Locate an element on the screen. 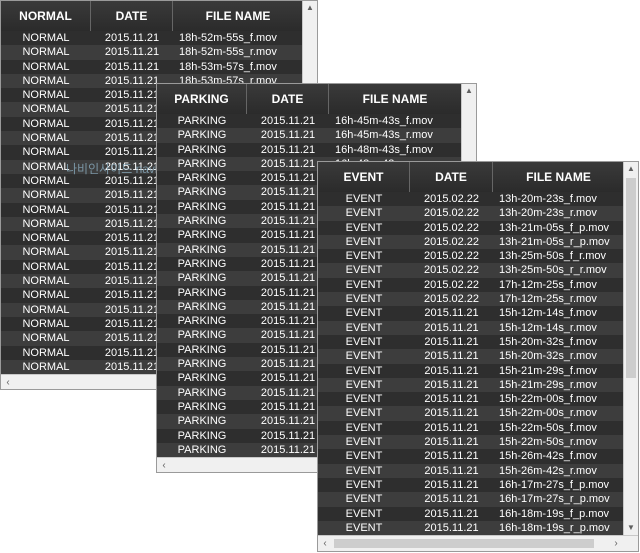 The width and height of the screenshot is (640, 553). scroll-right-icon: › is located at coordinates (616, 543).